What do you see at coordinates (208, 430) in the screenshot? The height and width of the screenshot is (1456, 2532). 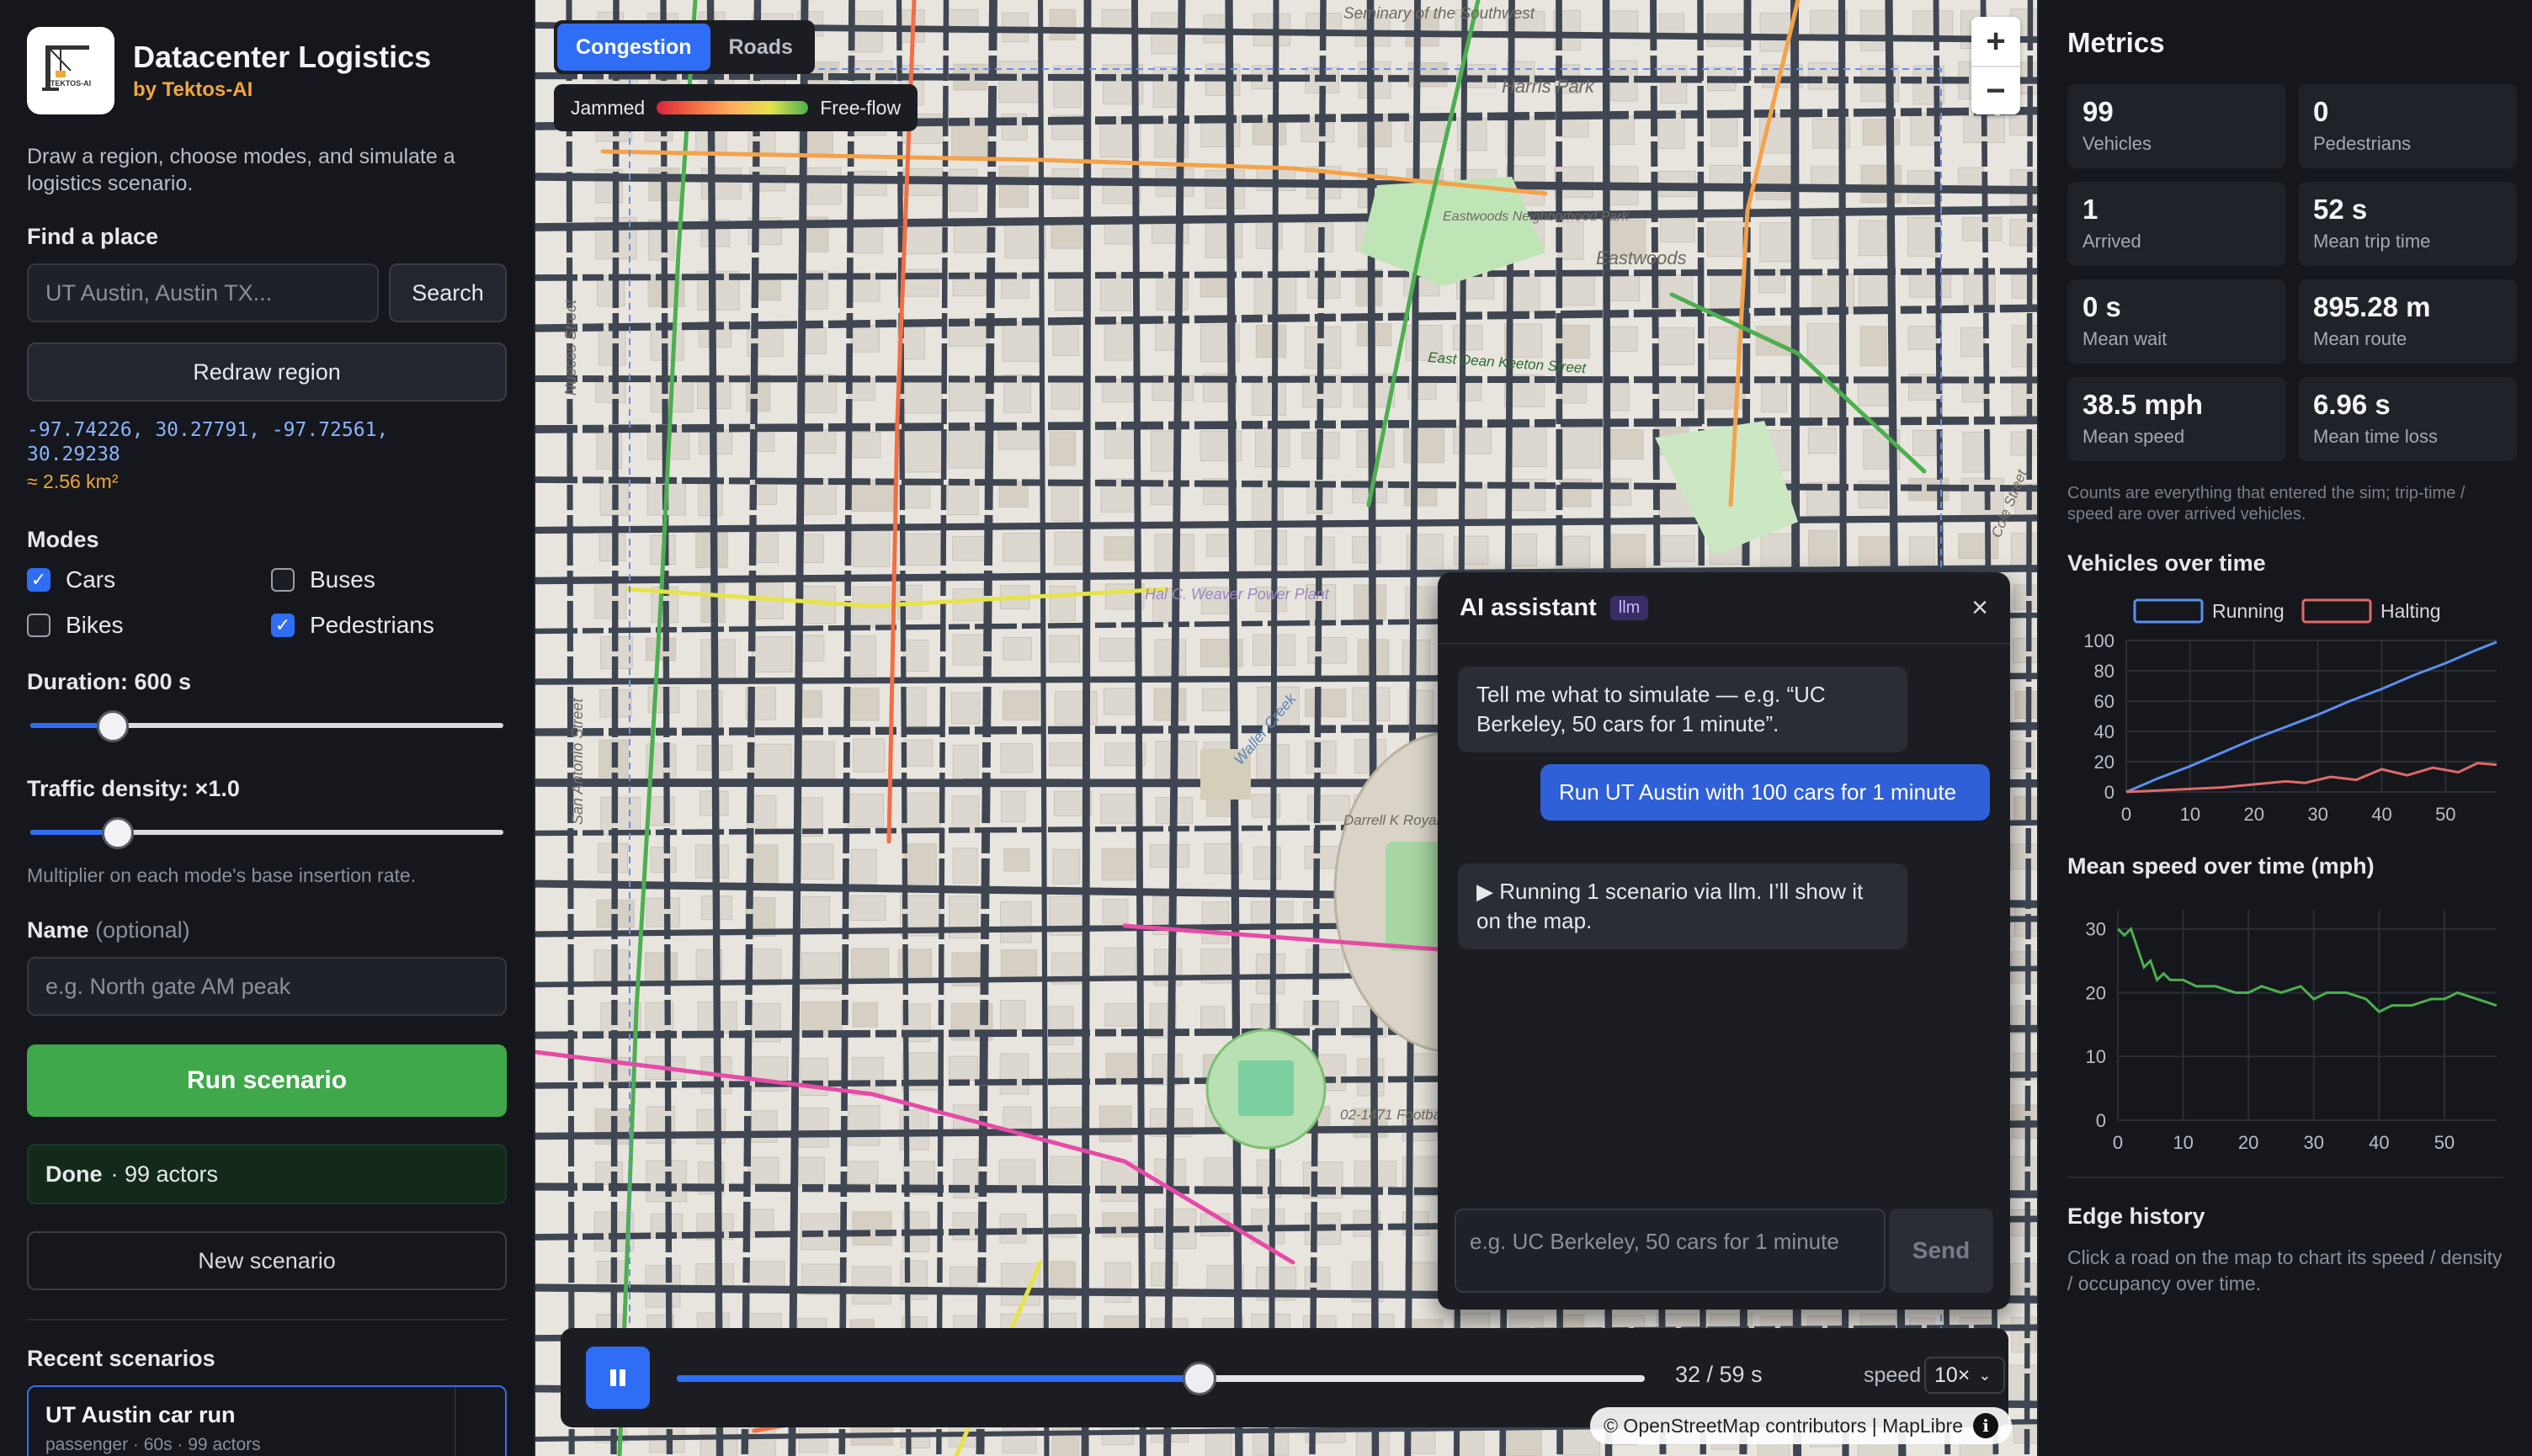 I see `coords-line-1: -97.74226, 30.27791, -97.72561,` at bounding box center [208, 430].